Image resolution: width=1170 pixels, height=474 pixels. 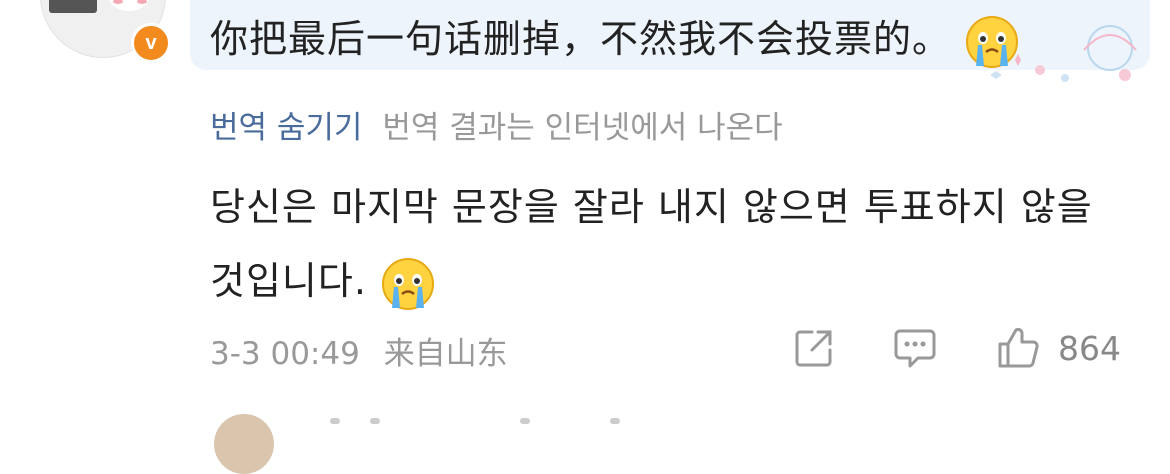 I want to click on thumbs-up-icon, so click(x=1018, y=347).